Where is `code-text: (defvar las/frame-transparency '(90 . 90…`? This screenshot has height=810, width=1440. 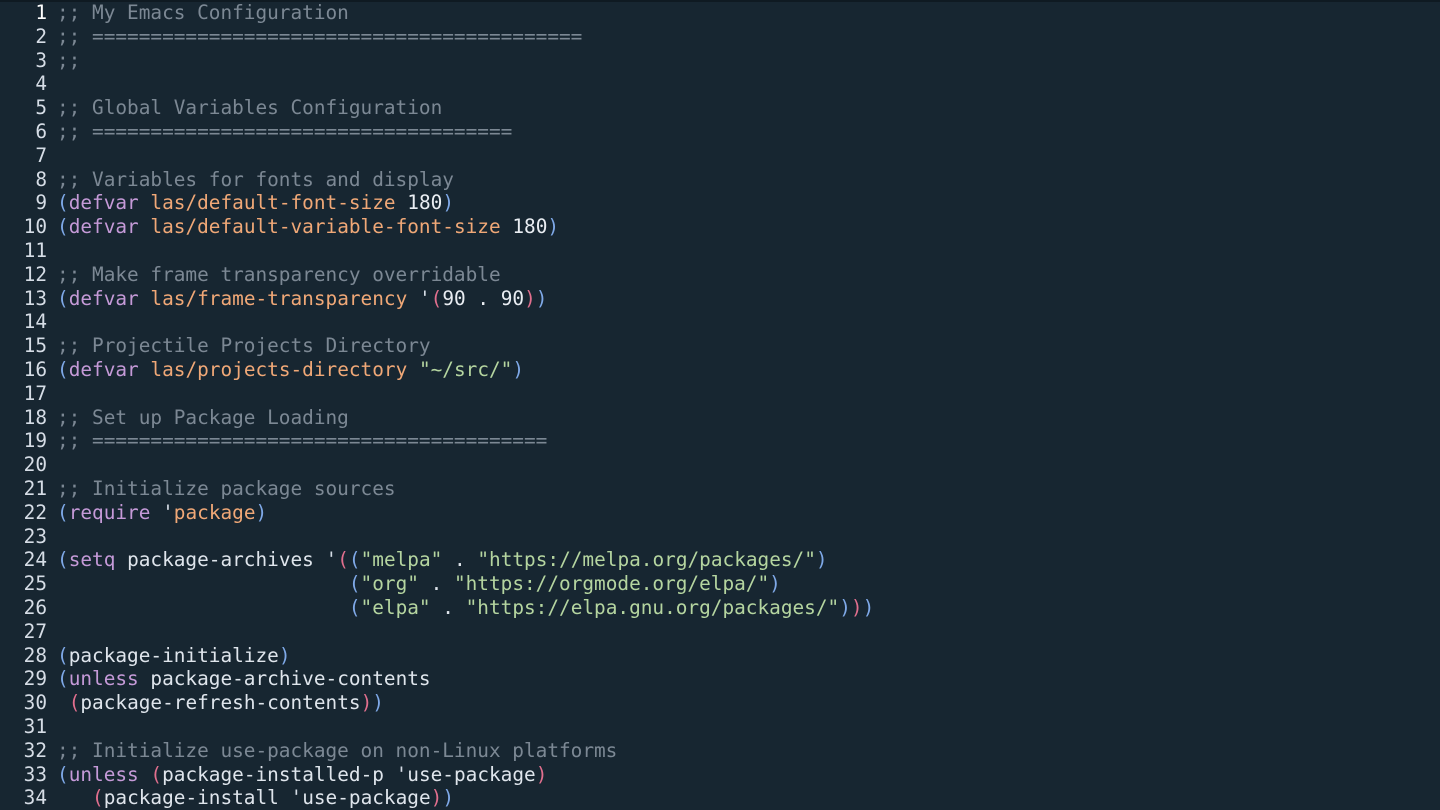 code-text: (defvar las/frame-transparency '(90 . 90… is located at coordinates (302, 299).